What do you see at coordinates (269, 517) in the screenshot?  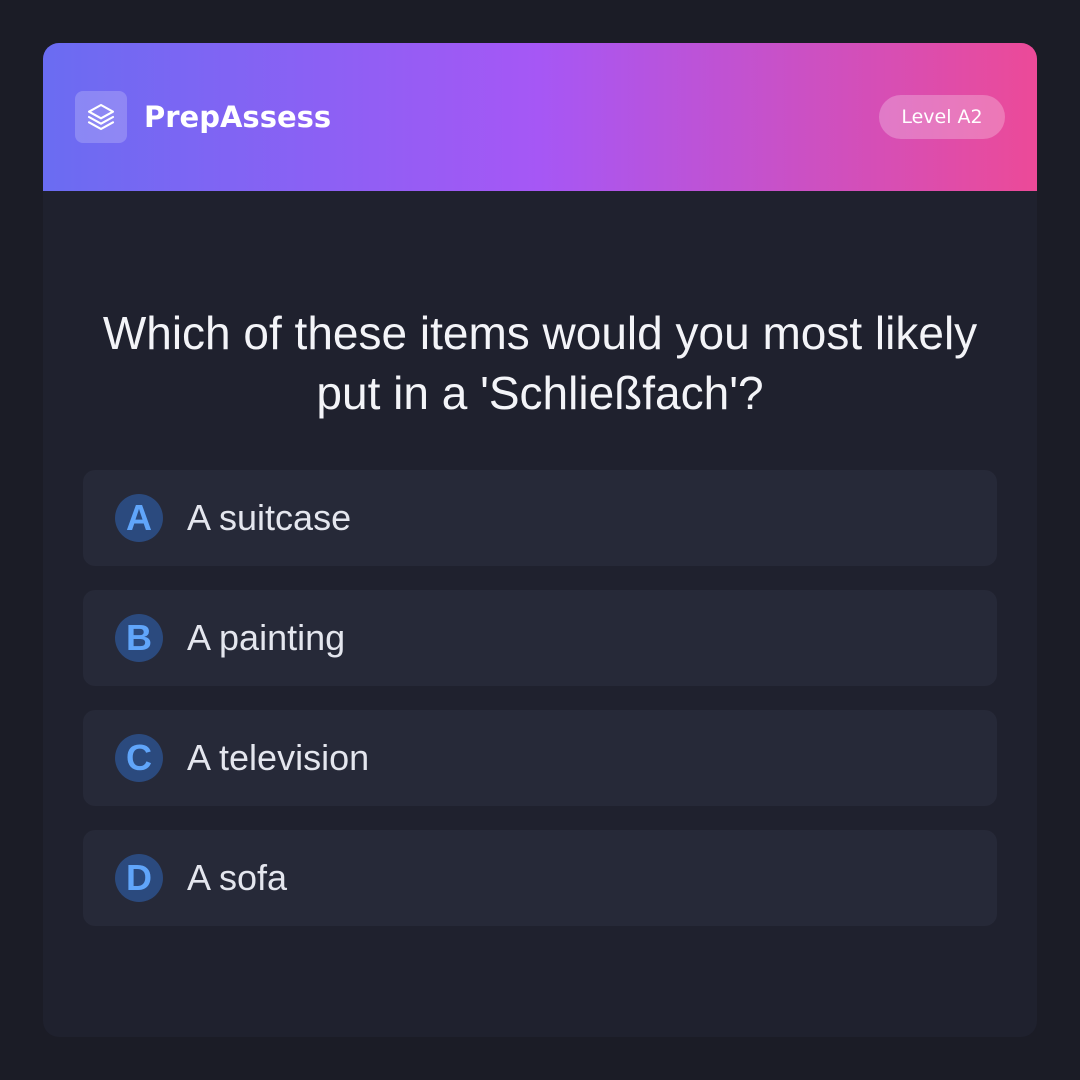 I see `option-text: A suitcase` at bounding box center [269, 517].